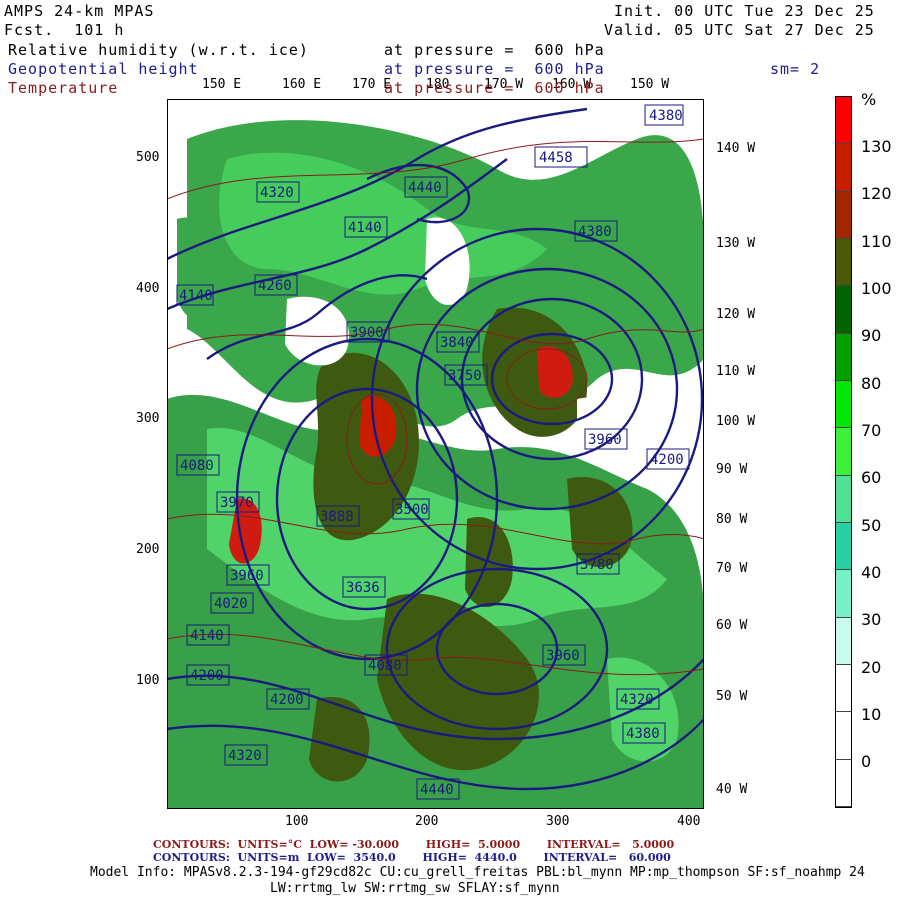 This screenshot has height=900, width=900. Describe the element at coordinates (871, 572) in the screenshot. I see `colorbar-label: 40` at that location.